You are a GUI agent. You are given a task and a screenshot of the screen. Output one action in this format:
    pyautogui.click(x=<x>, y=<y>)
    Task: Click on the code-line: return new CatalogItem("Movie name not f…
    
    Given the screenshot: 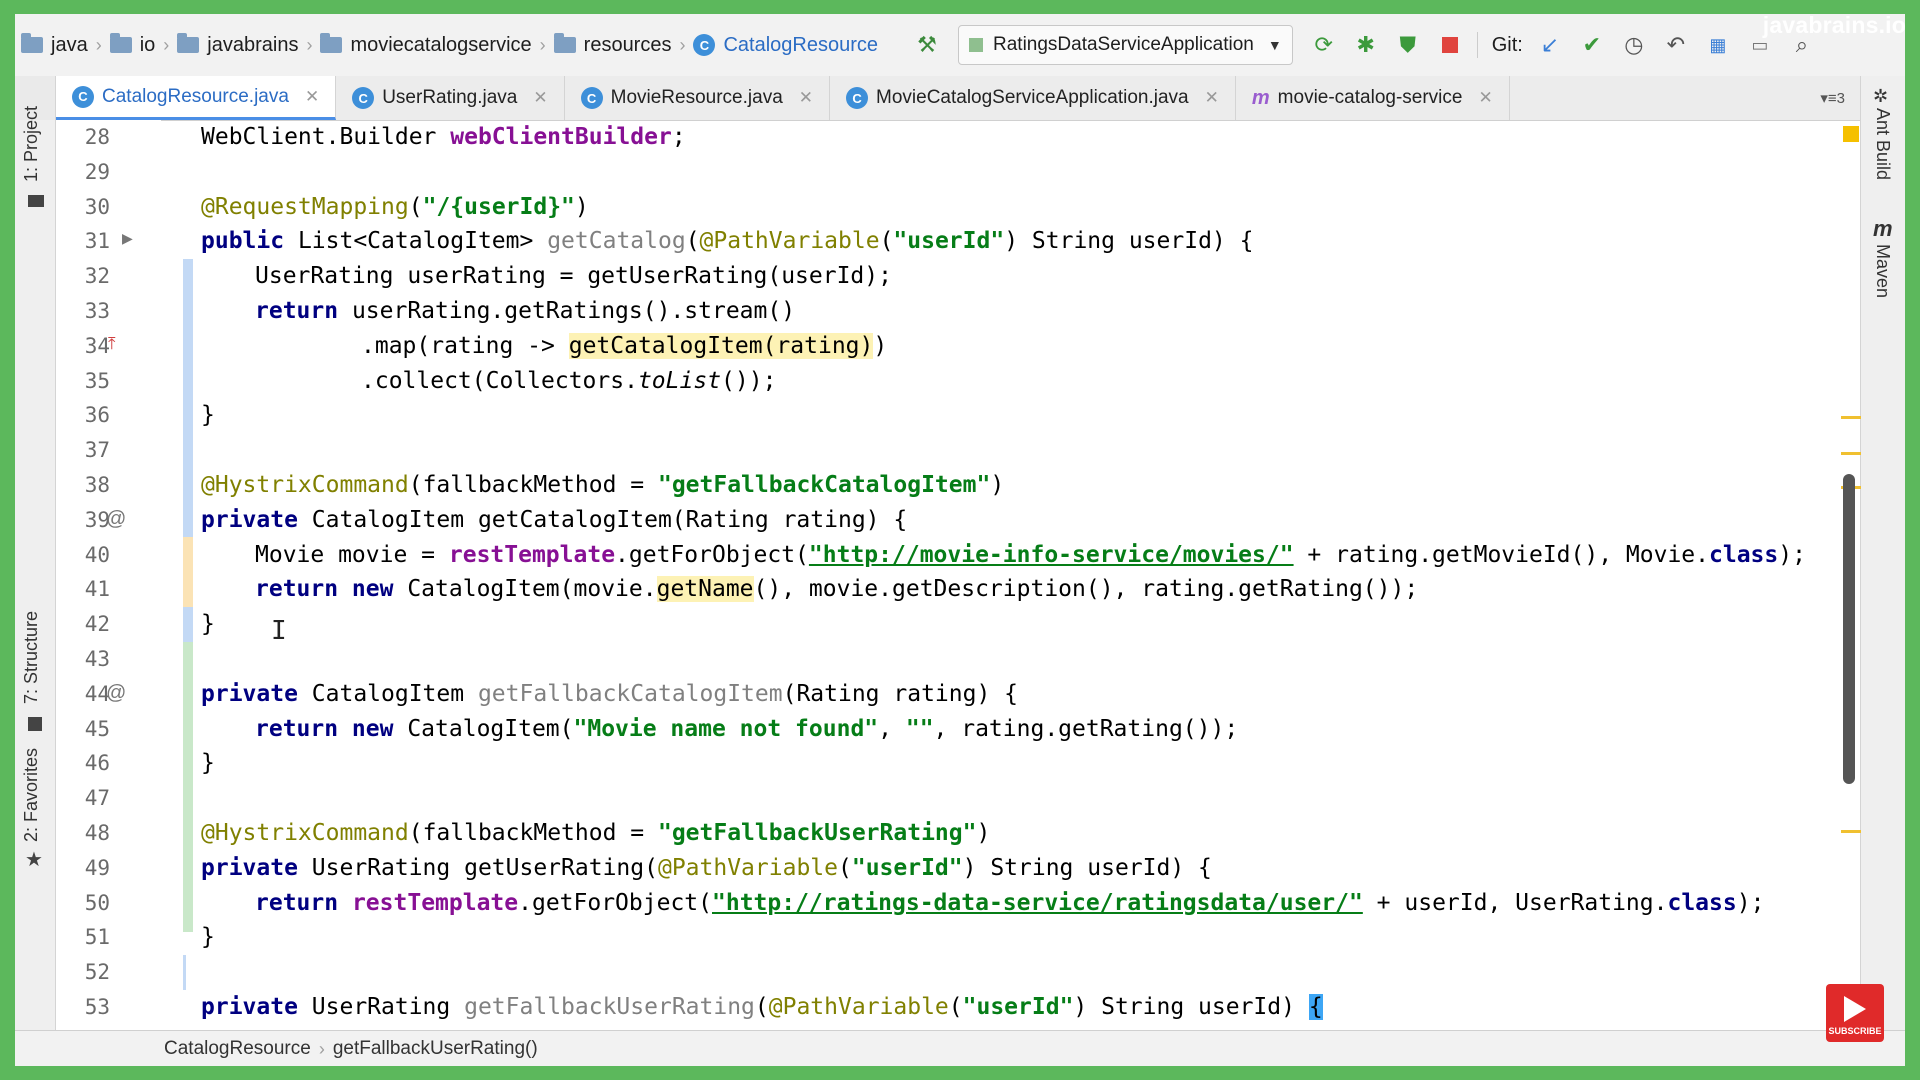 What is the action you would take?
    pyautogui.click(x=747, y=728)
    